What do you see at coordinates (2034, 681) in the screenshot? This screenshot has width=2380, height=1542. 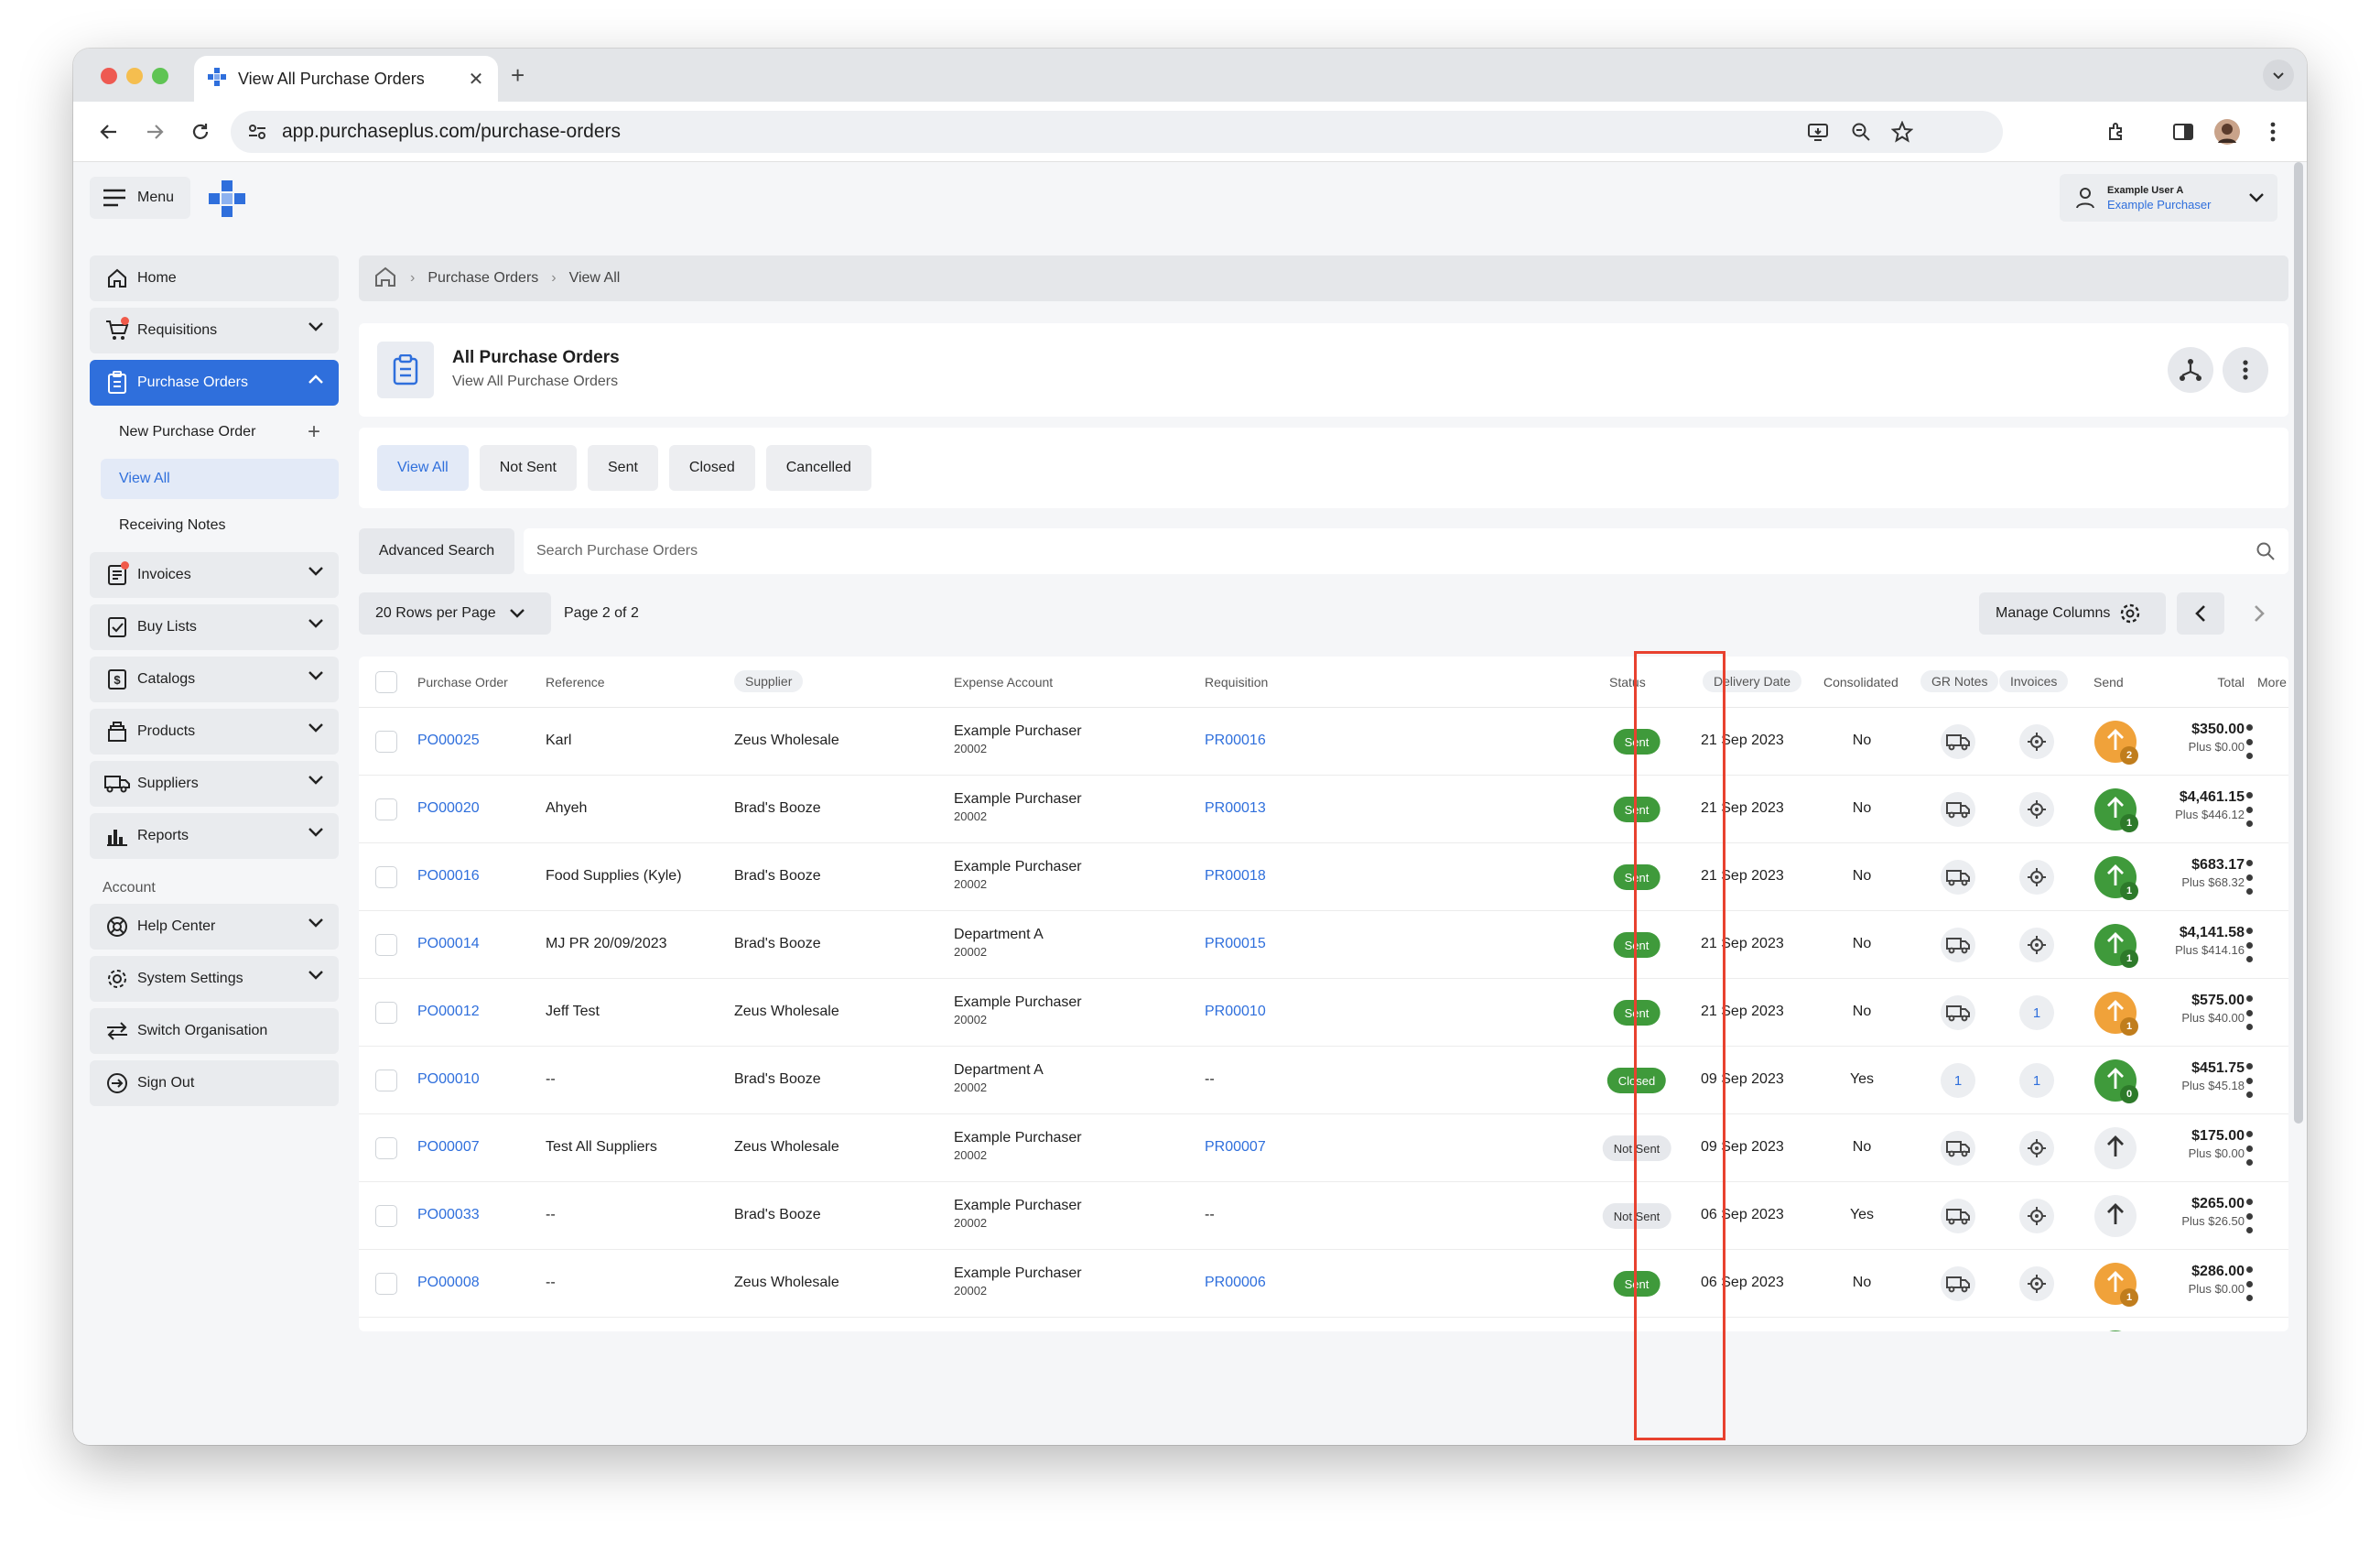 I see `col-invoices: Invoices` at bounding box center [2034, 681].